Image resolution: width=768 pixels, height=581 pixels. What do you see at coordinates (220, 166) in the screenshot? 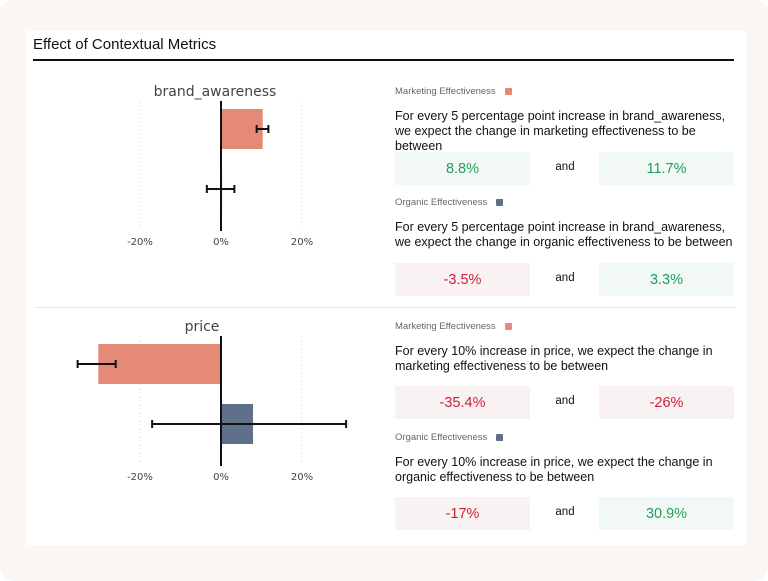
I see `chart-brand-awareness: brand_awareness -20% 0% 20%` at bounding box center [220, 166].